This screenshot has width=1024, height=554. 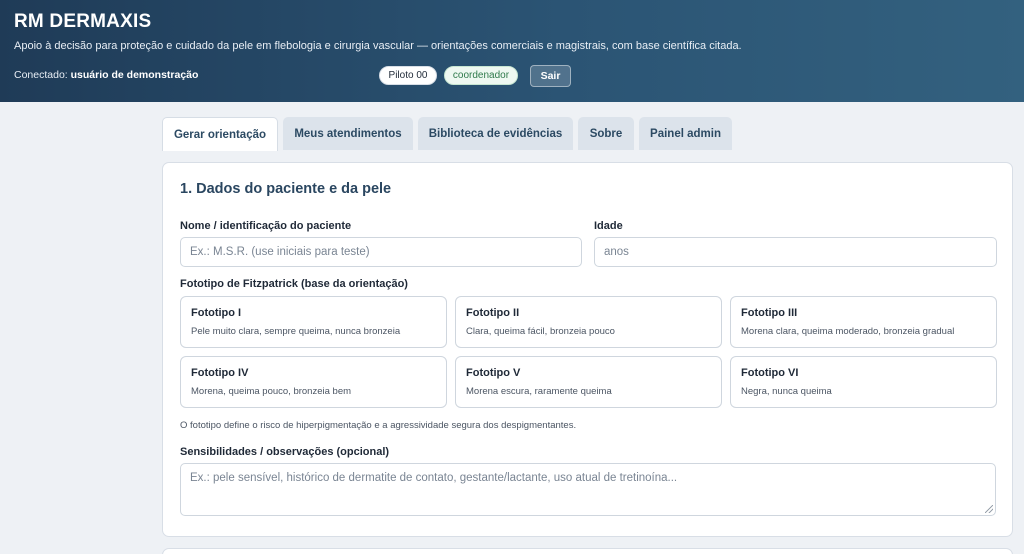 What do you see at coordinates (608, 226) in the screenshot?
I see `age-label: Idade` at bounding box center [608, 226].